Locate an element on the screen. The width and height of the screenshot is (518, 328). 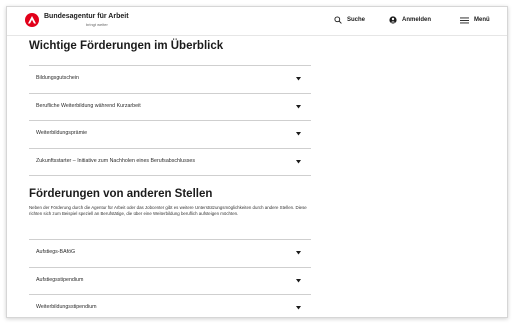
user-icon is located at coordinates (393, 20).